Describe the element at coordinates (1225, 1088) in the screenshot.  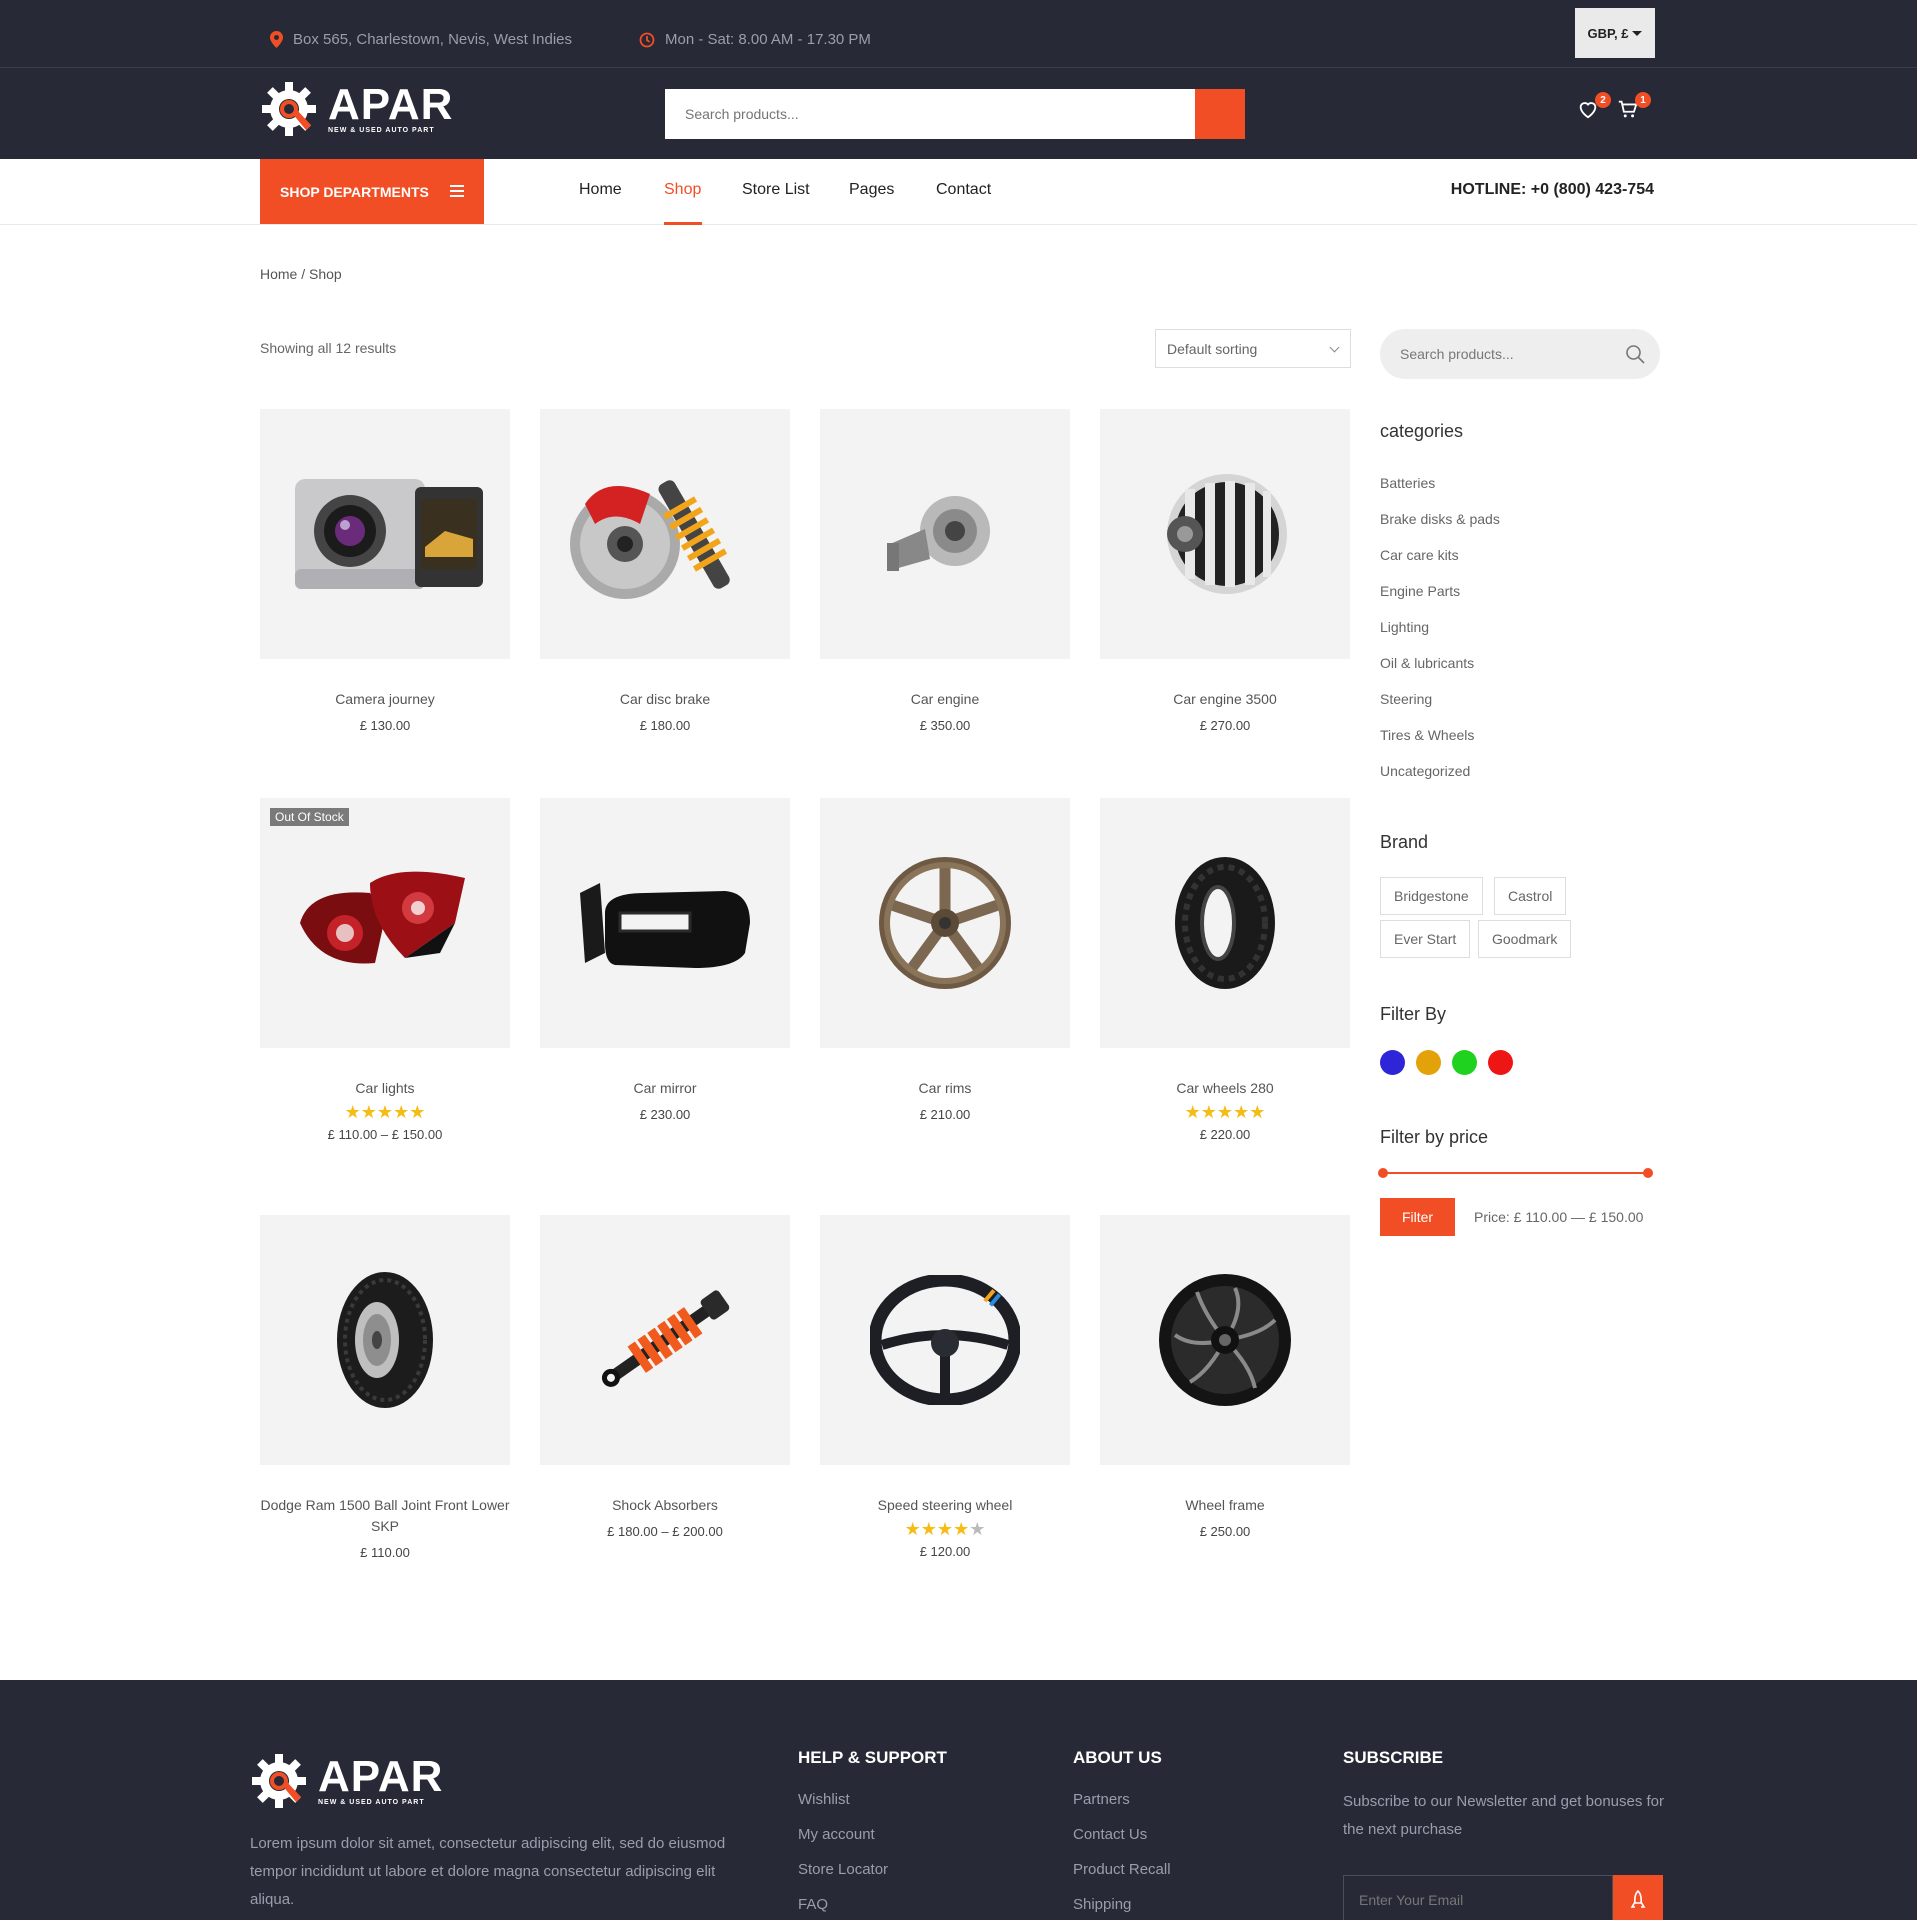
I see `product-name: Car wheels 280` at that location.